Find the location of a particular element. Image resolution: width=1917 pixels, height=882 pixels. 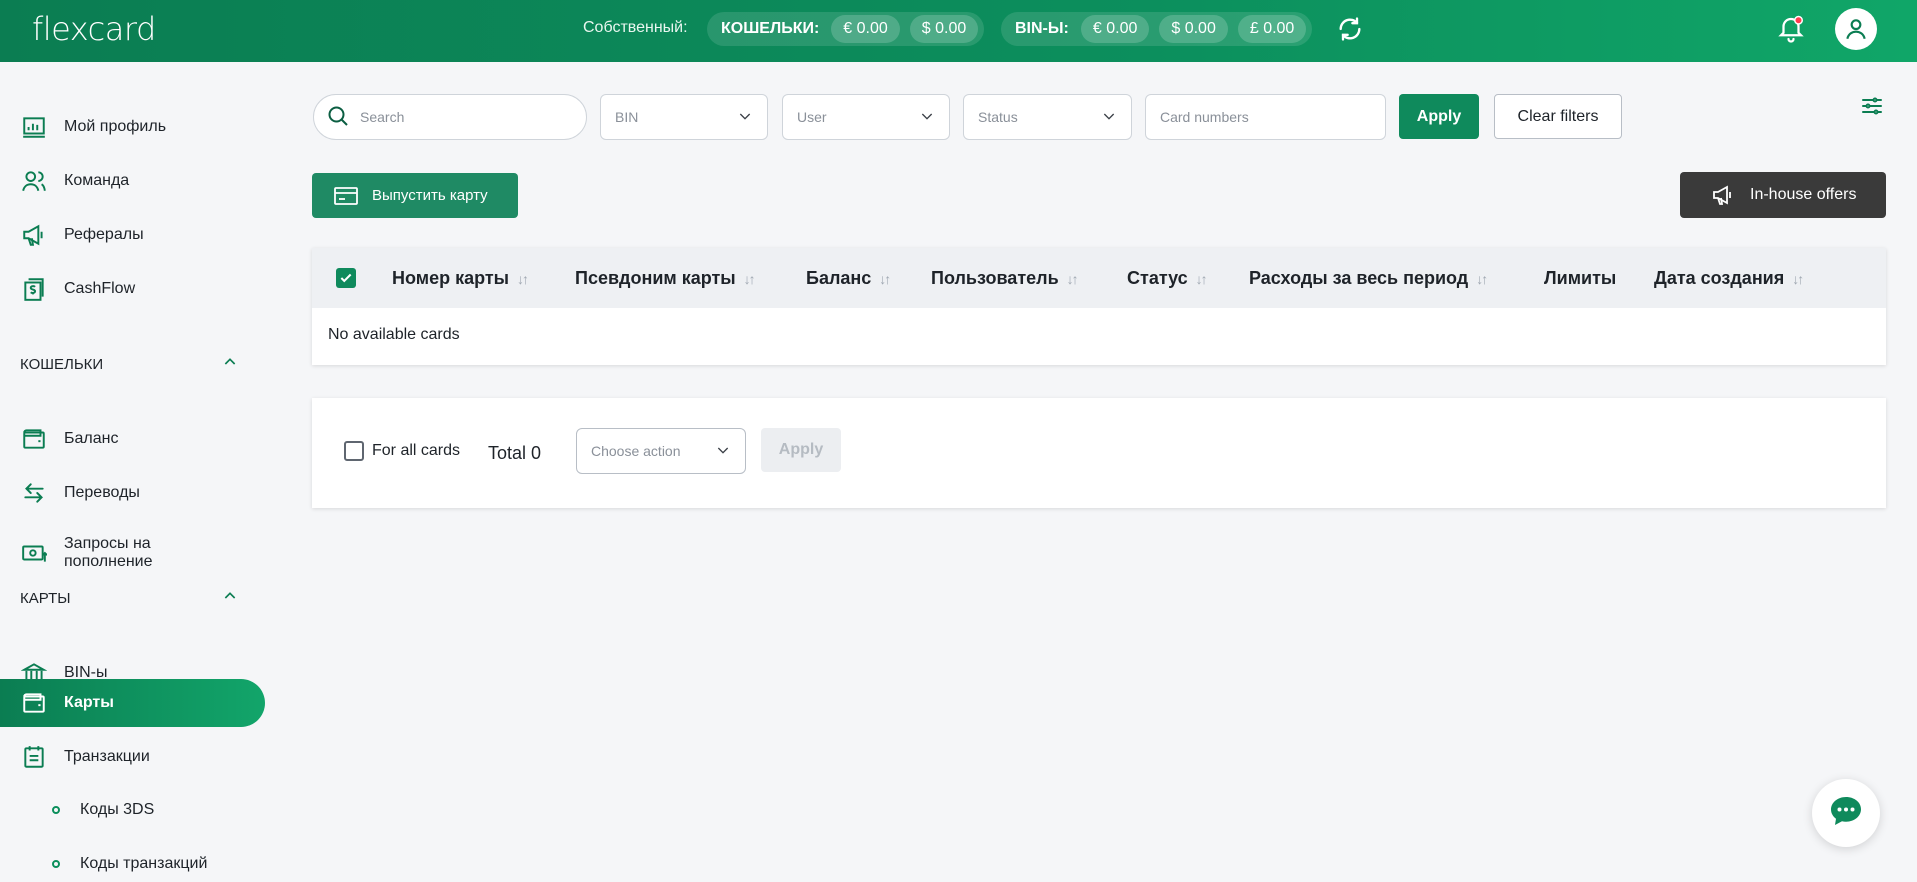

sidebar-item-team: Команда is located at coordinates (132, 181).